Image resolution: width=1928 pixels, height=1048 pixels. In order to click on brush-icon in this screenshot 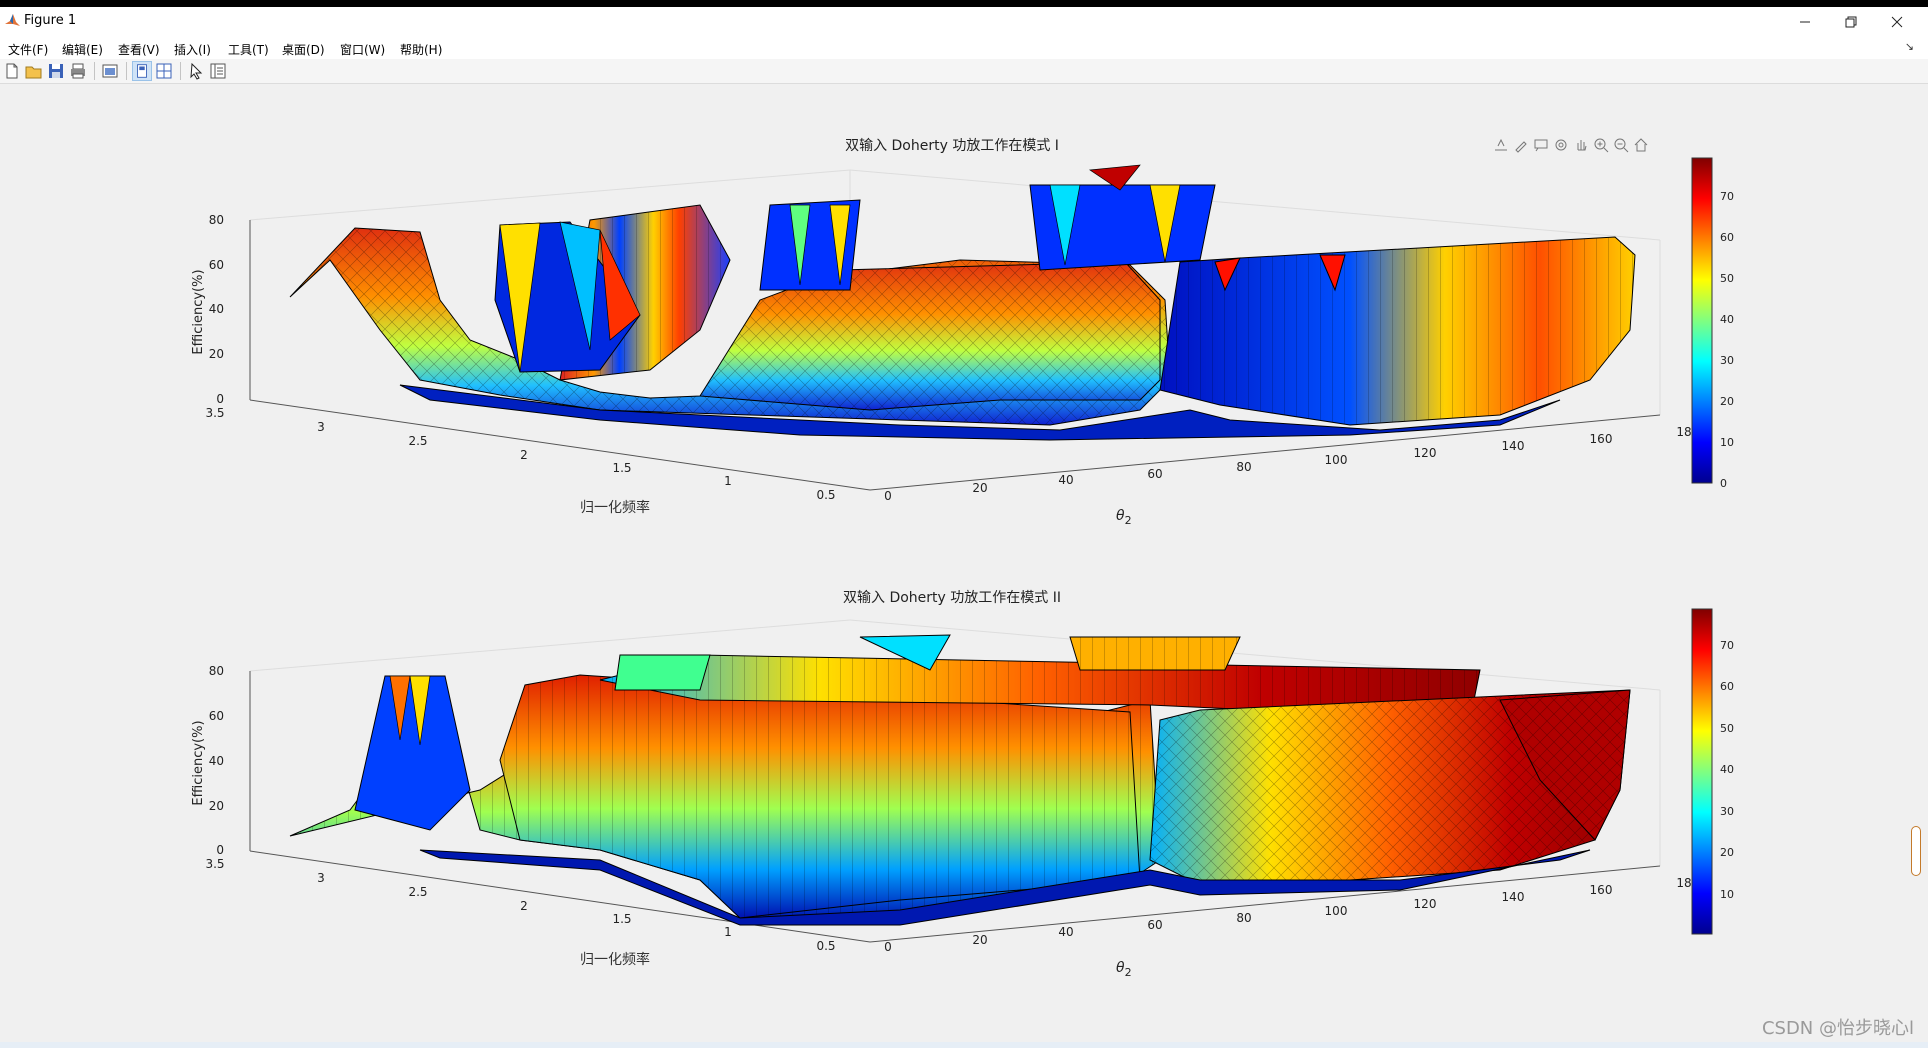, I will do `click(1521, 145)`.